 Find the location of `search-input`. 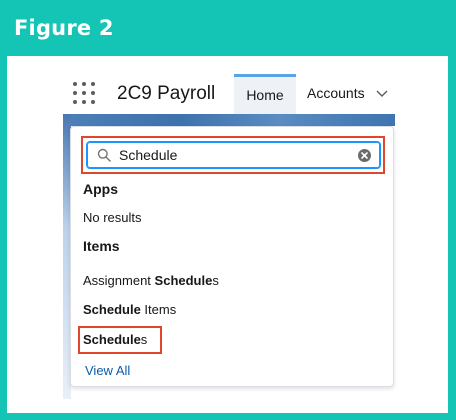

search-input is located at coordinates (229, 155).